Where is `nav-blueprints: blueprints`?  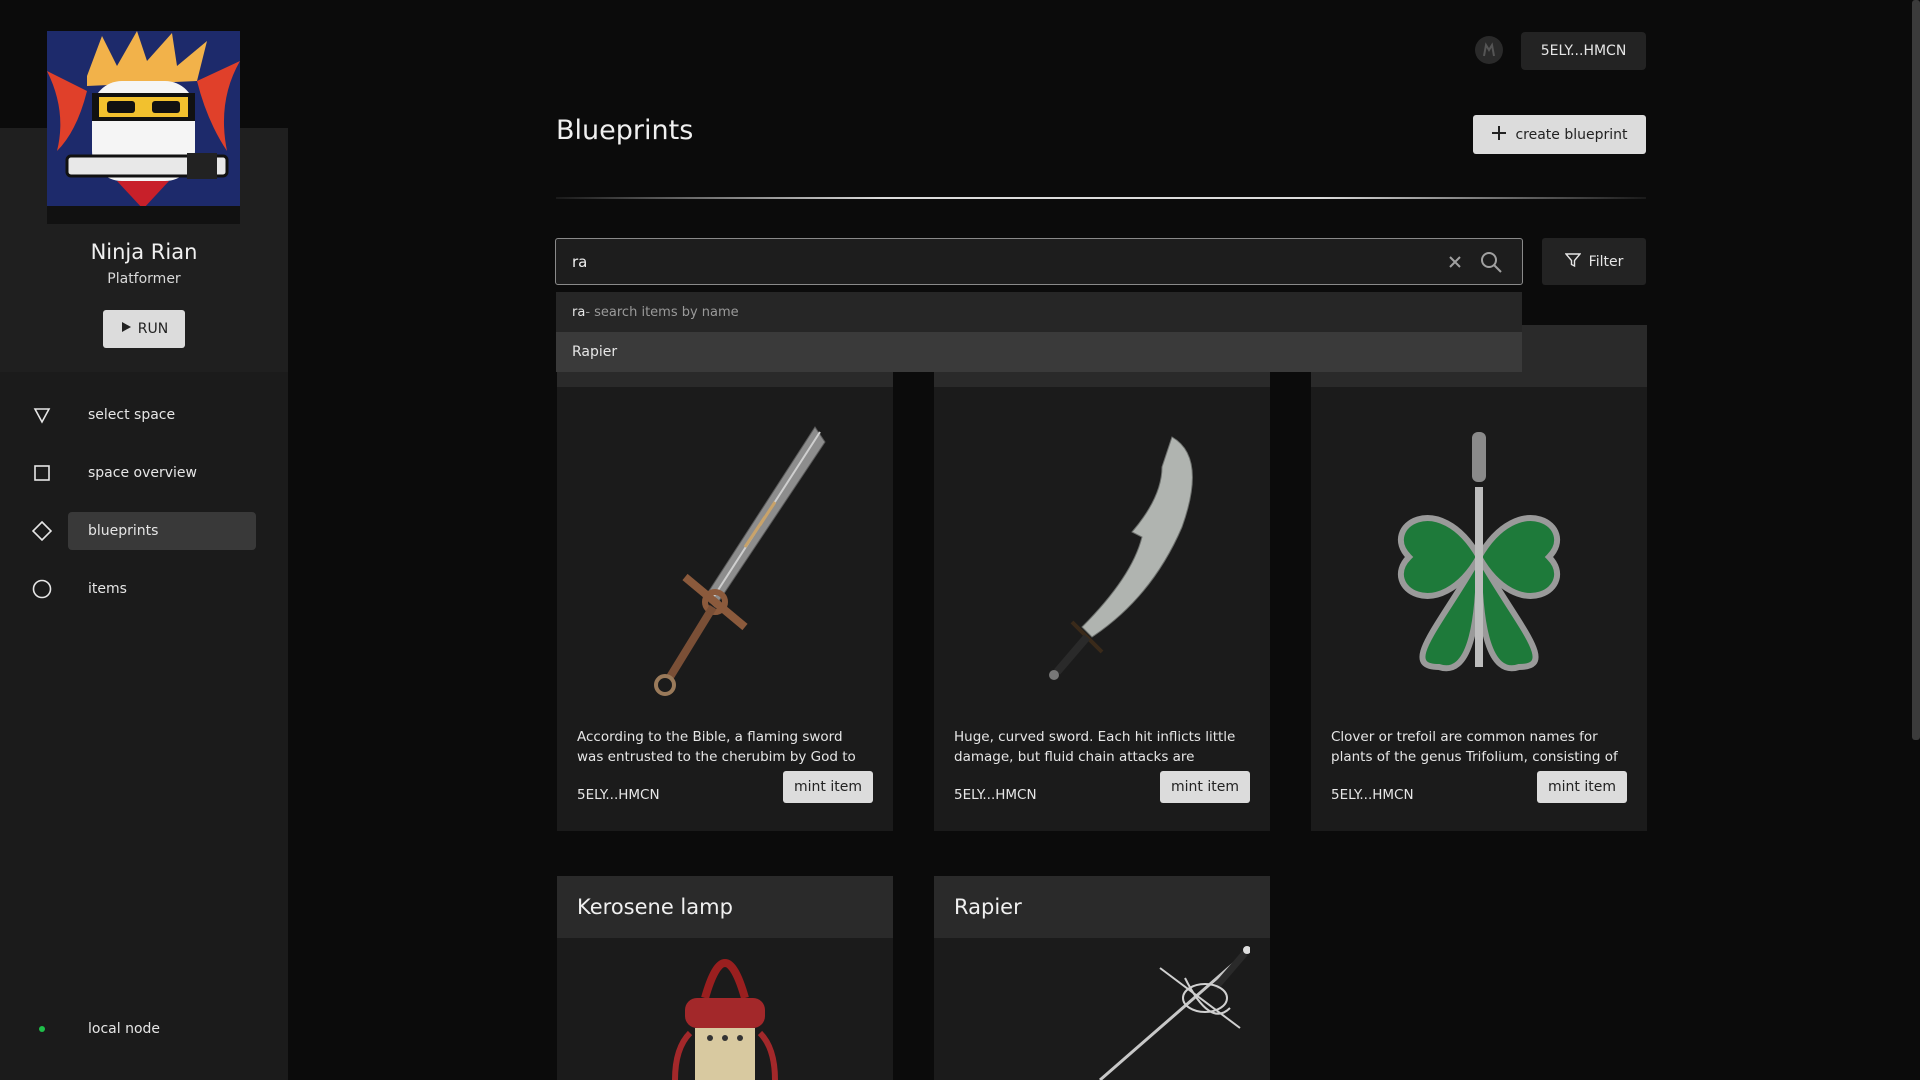 nav-blueprints: blueprints is located at coordinates (139, 531).